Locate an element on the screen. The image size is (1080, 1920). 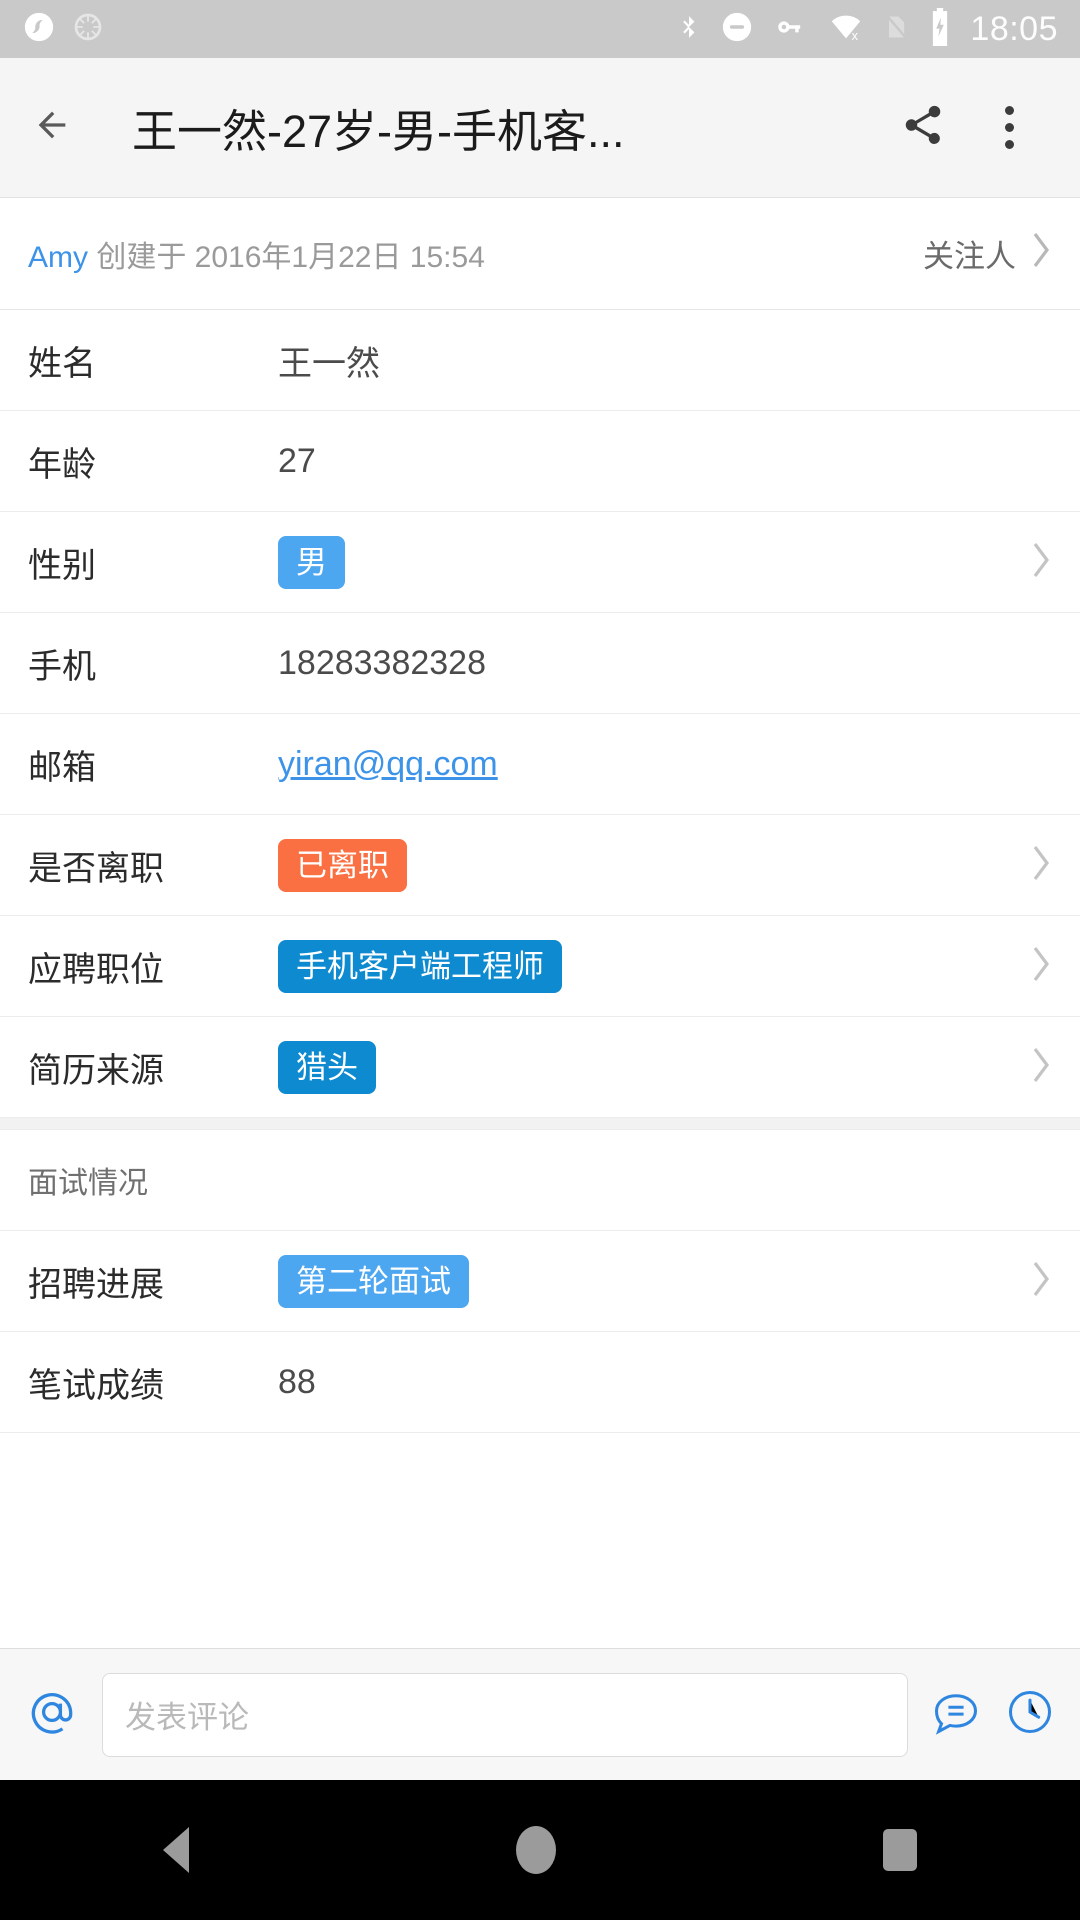
field-label: 姓名 is located at coordinates (62, 363).